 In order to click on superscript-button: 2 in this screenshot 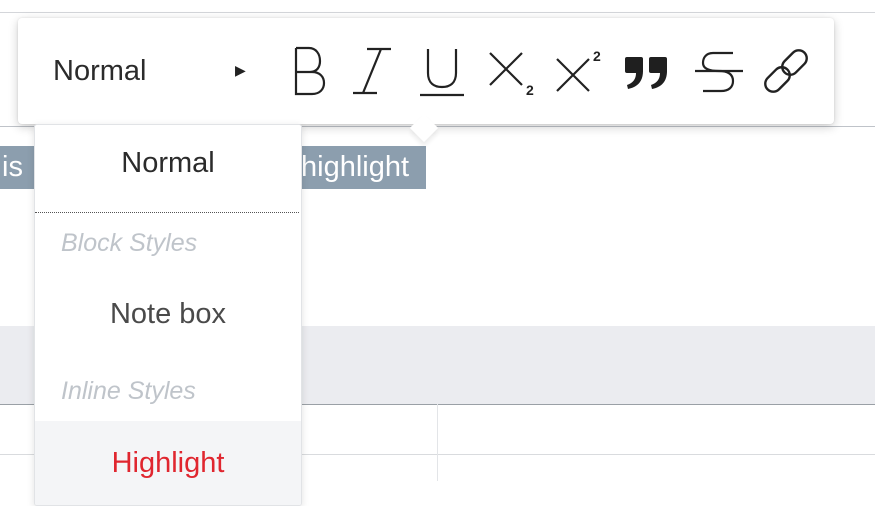, I will do `click(579, 71)`.